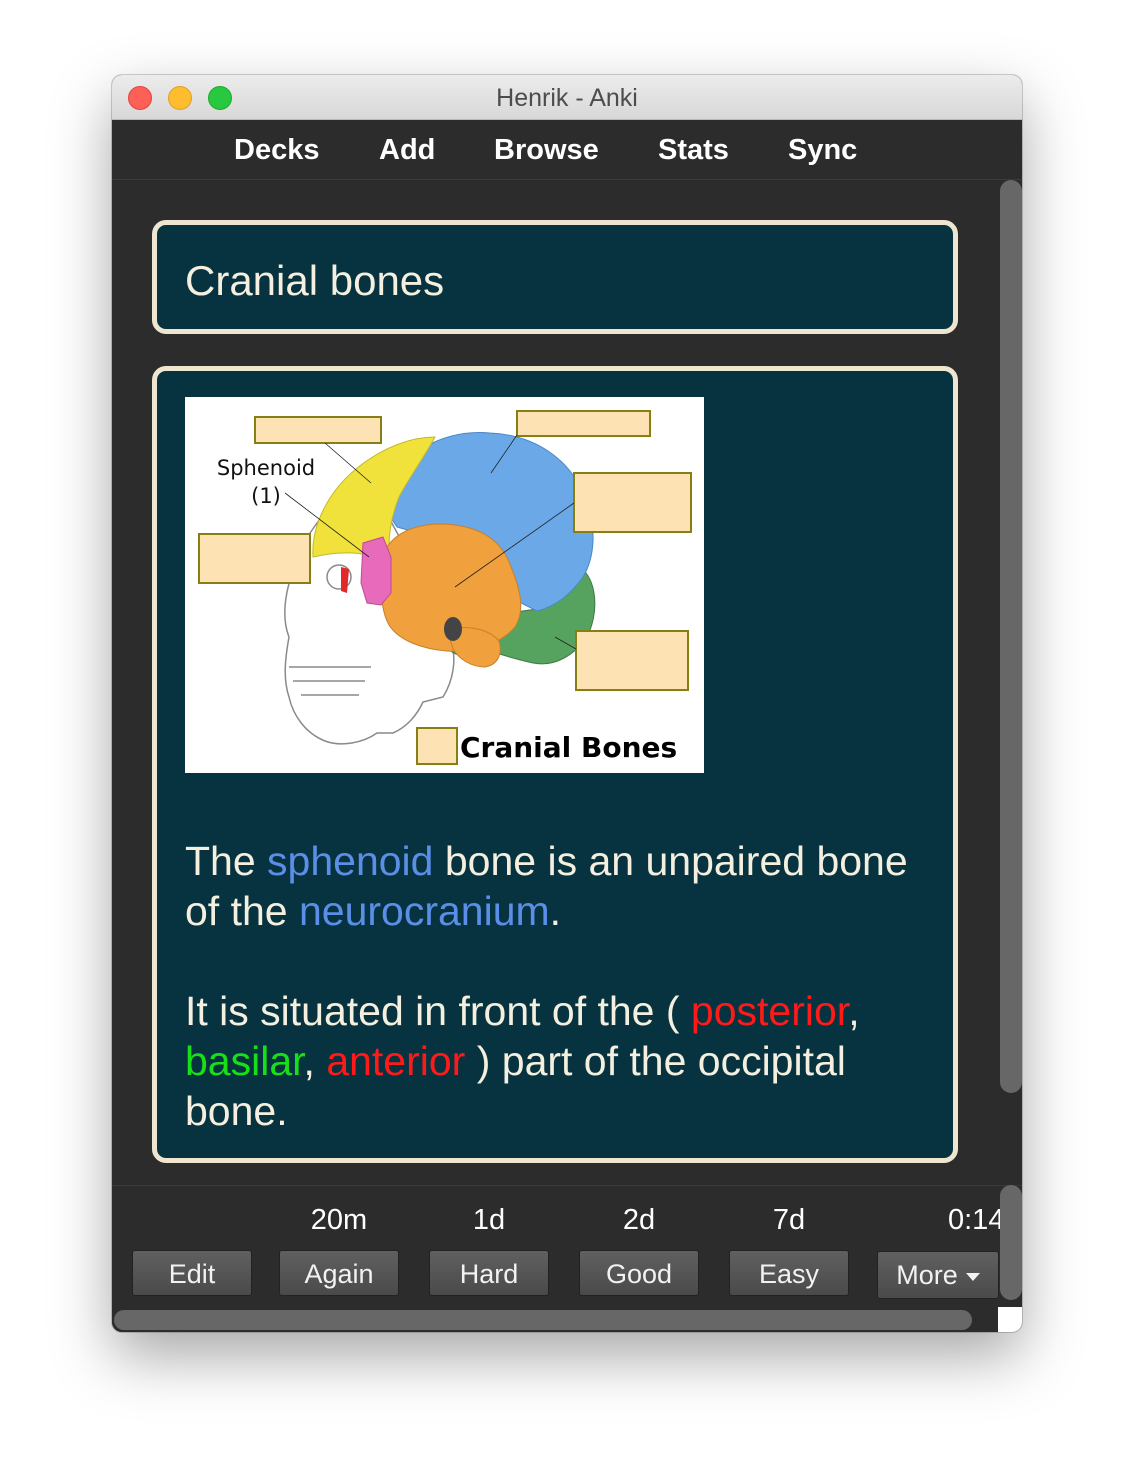 The width and height of the screenshot is (1134, 1480). What do you see at coordinates (266, 496) in the screenshot?
I see `sphenoid-number-label: (1)` at bounding box center [266, 496].